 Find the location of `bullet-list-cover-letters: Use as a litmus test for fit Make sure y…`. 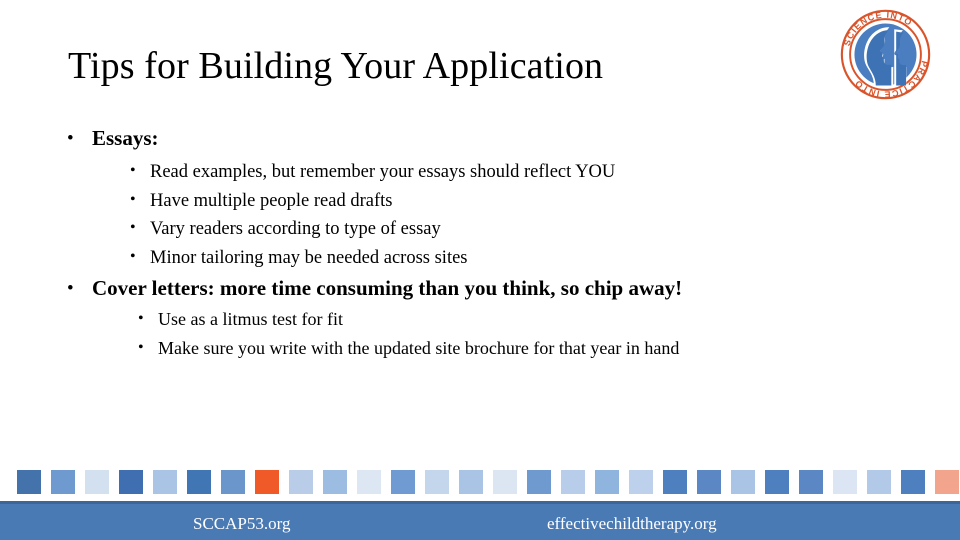

bullet-list-cover-letters: Use as a litmus test for fit Make sure y… is located at coordinates (470, 333).